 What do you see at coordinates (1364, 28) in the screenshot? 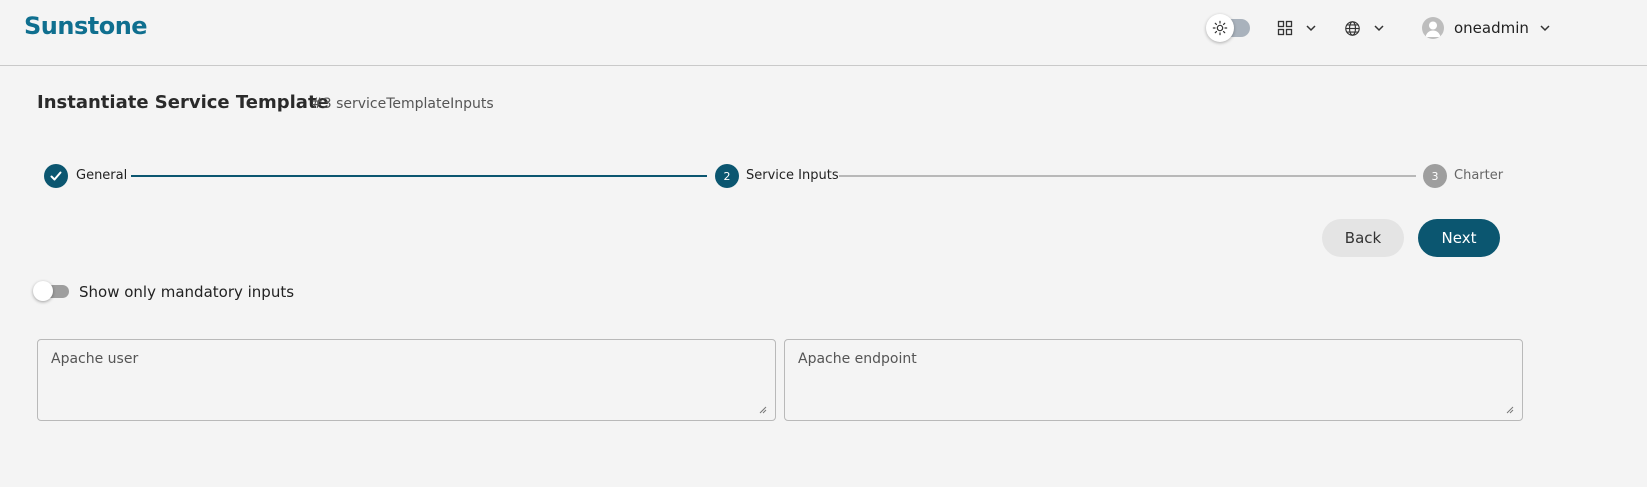
I see `language-menu-button` at bounding box center [1364, 28].